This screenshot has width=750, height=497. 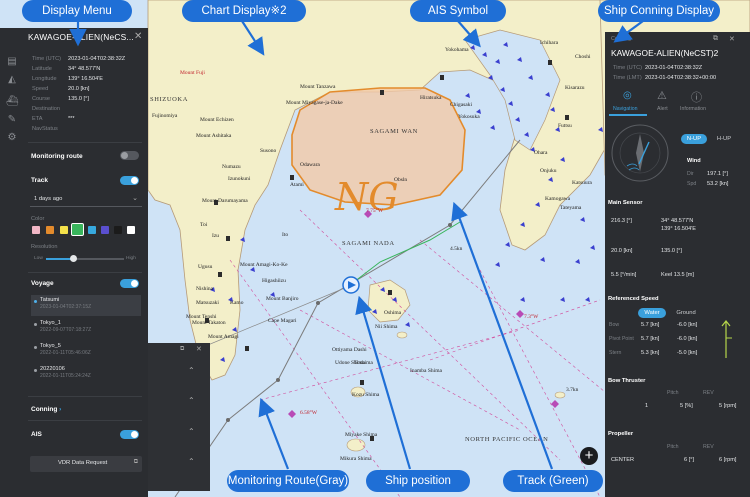 I want to click on place-label: Izu, so click(x=216, y=236).